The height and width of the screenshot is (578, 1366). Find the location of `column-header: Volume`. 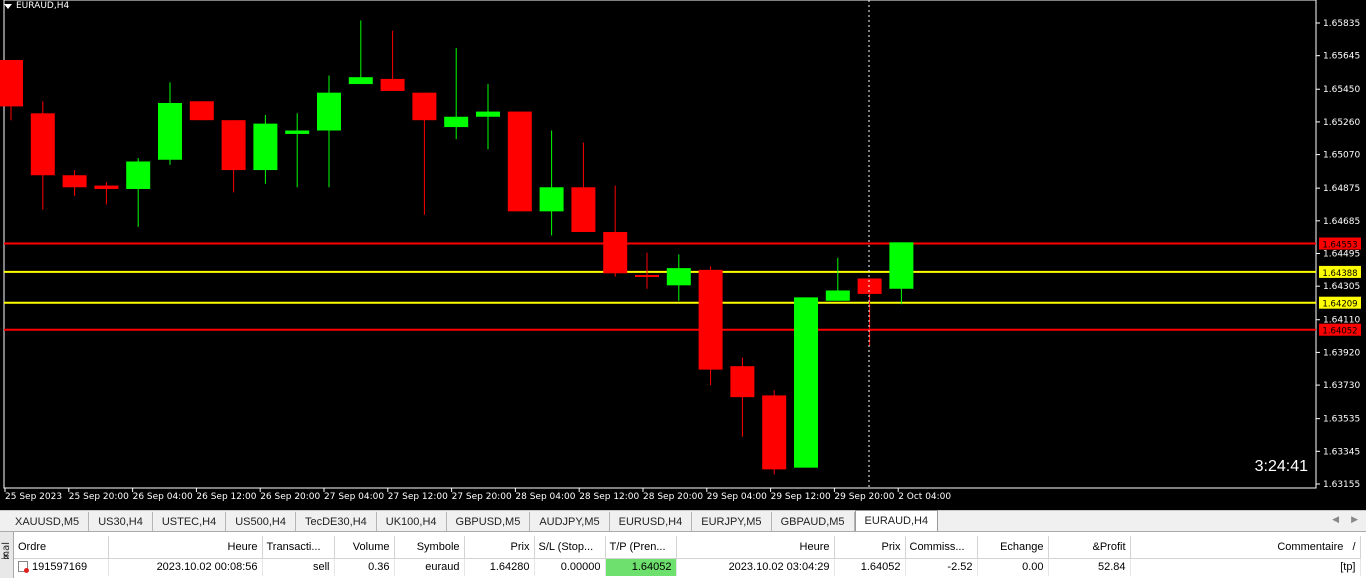

column-header: Volume is located at coordinates (364, 547).